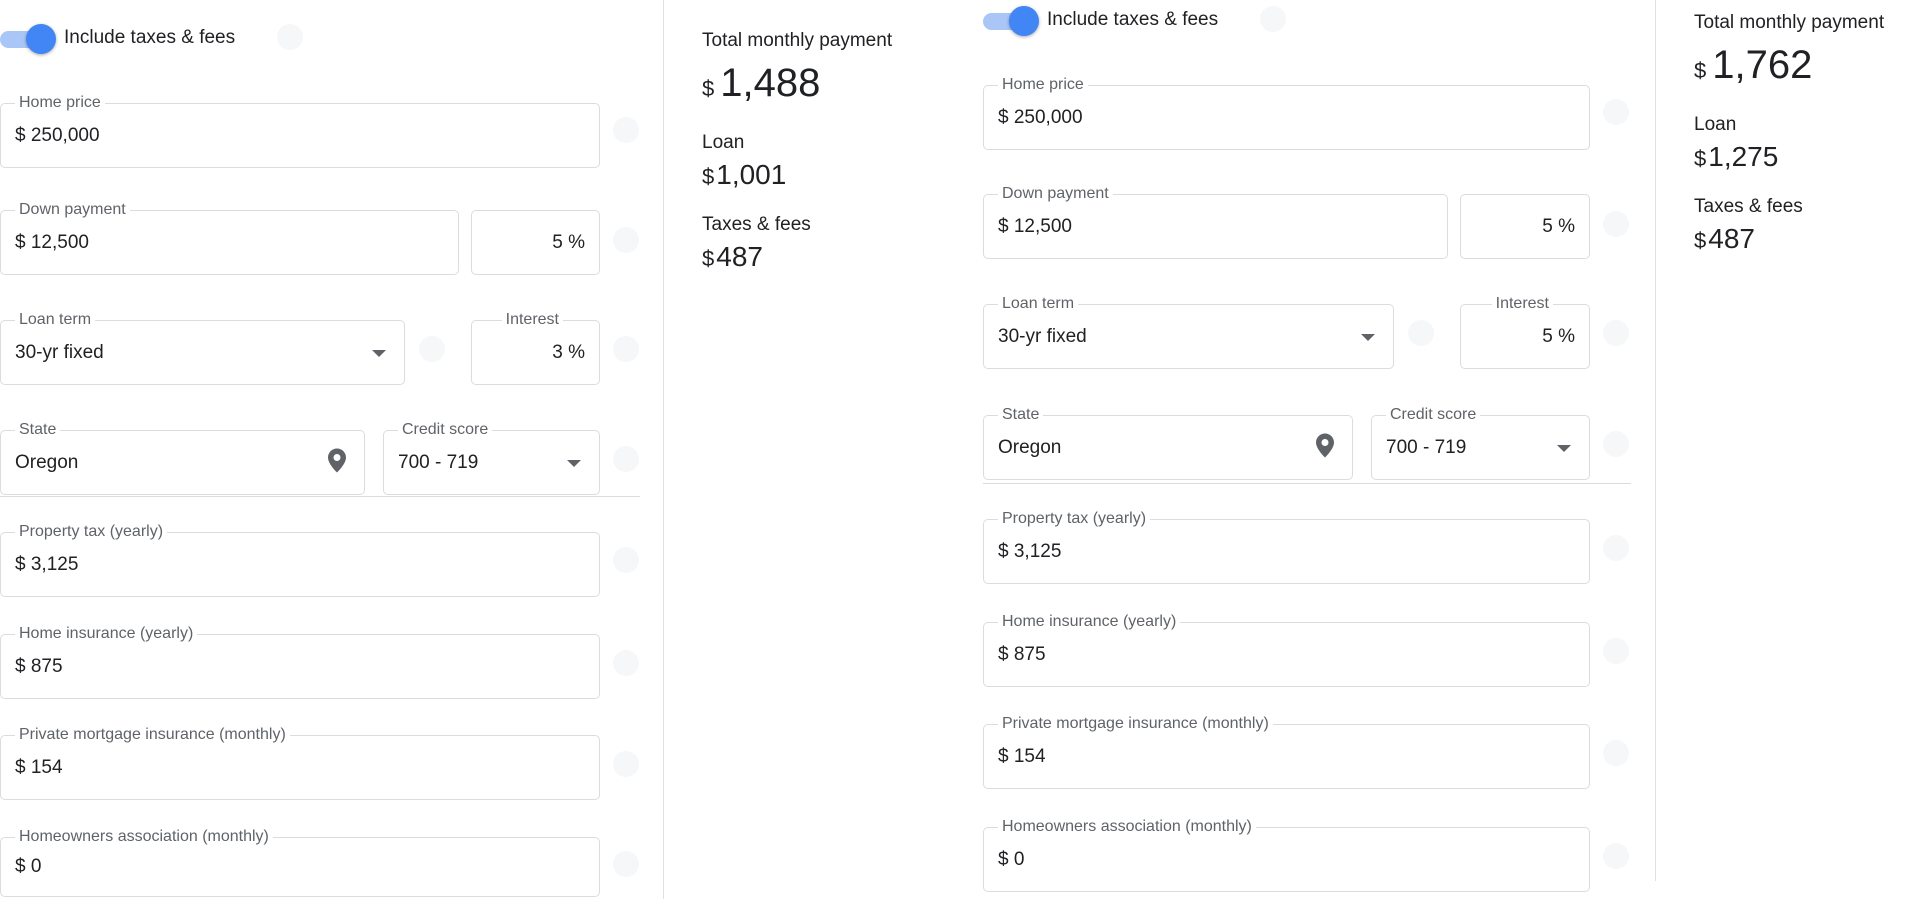 This screenshot has height=899, width=1920. What do you see at coordinates (797, 176) in the screenshot?
I see `loan-value: $1,001` at bounding box center [797, 176].